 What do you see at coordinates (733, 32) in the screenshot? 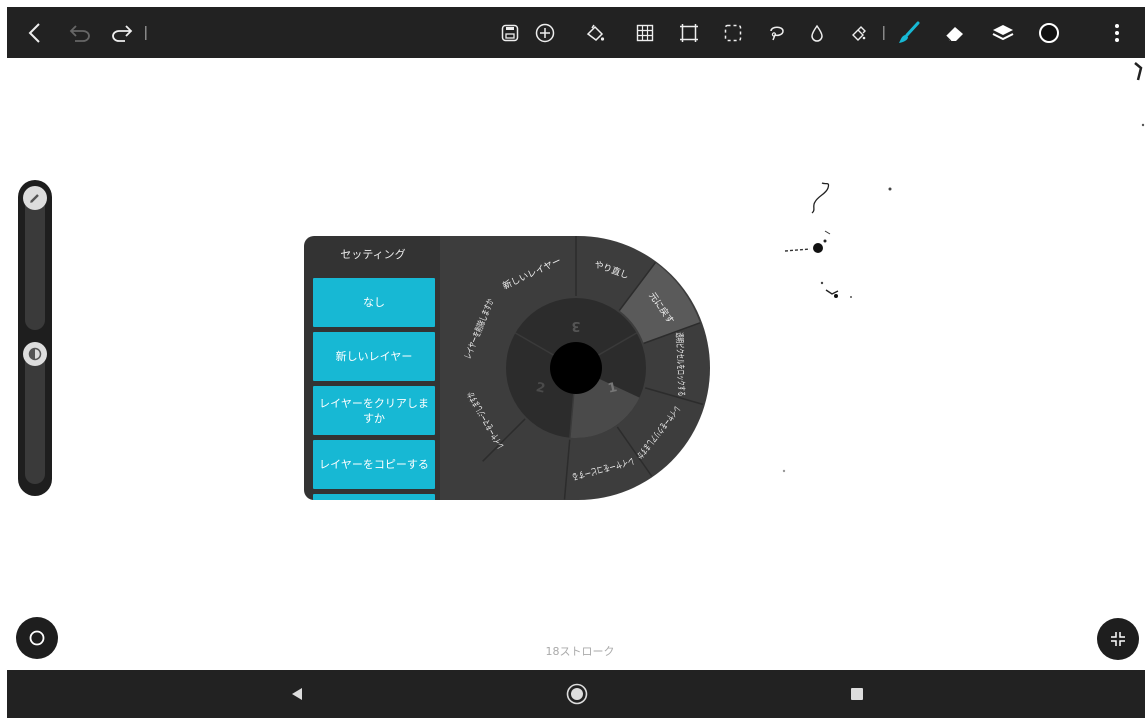
I see `selection-icon` at bounding box center [733, 32].